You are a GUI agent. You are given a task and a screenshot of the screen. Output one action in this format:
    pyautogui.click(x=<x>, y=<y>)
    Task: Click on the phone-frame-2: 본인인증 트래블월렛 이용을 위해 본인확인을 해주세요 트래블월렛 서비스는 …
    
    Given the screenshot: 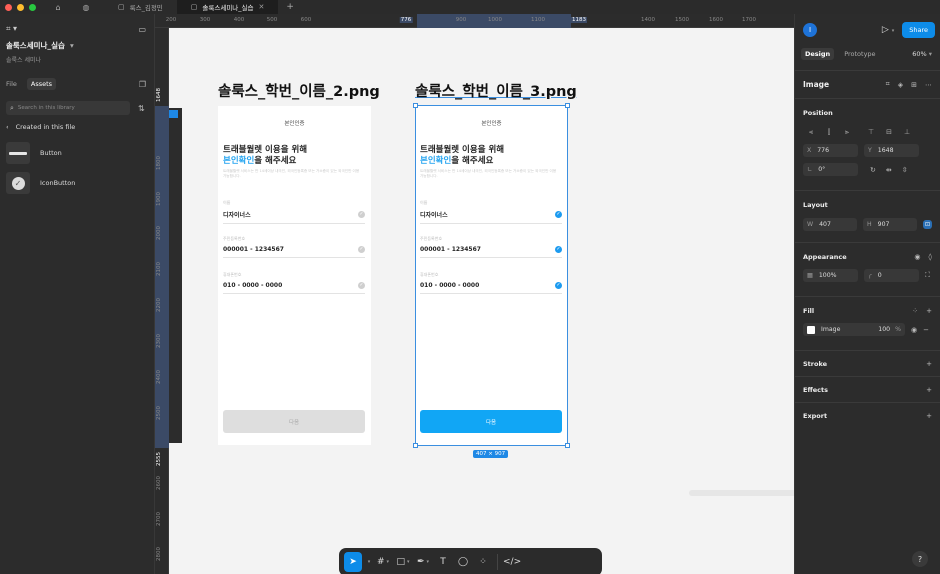 What is the action you would take?
    pyautogui.click(x=294, y=275)
    